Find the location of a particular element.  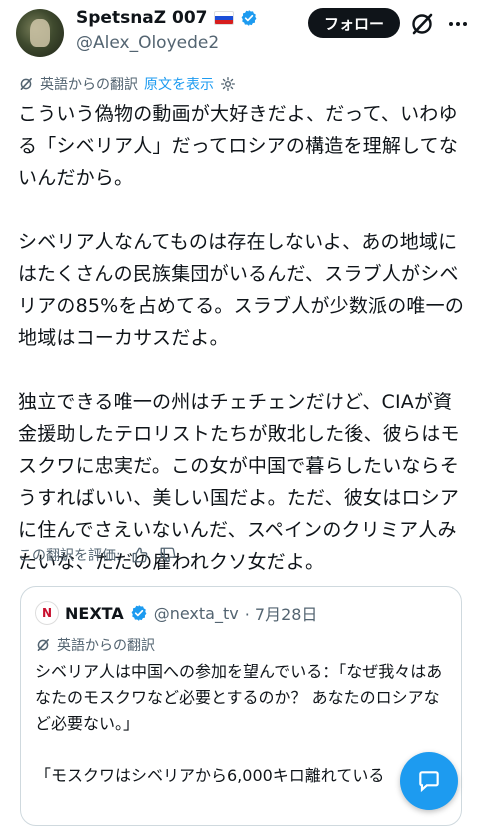

nexta-logo: N is located at coordinates (47, 613).